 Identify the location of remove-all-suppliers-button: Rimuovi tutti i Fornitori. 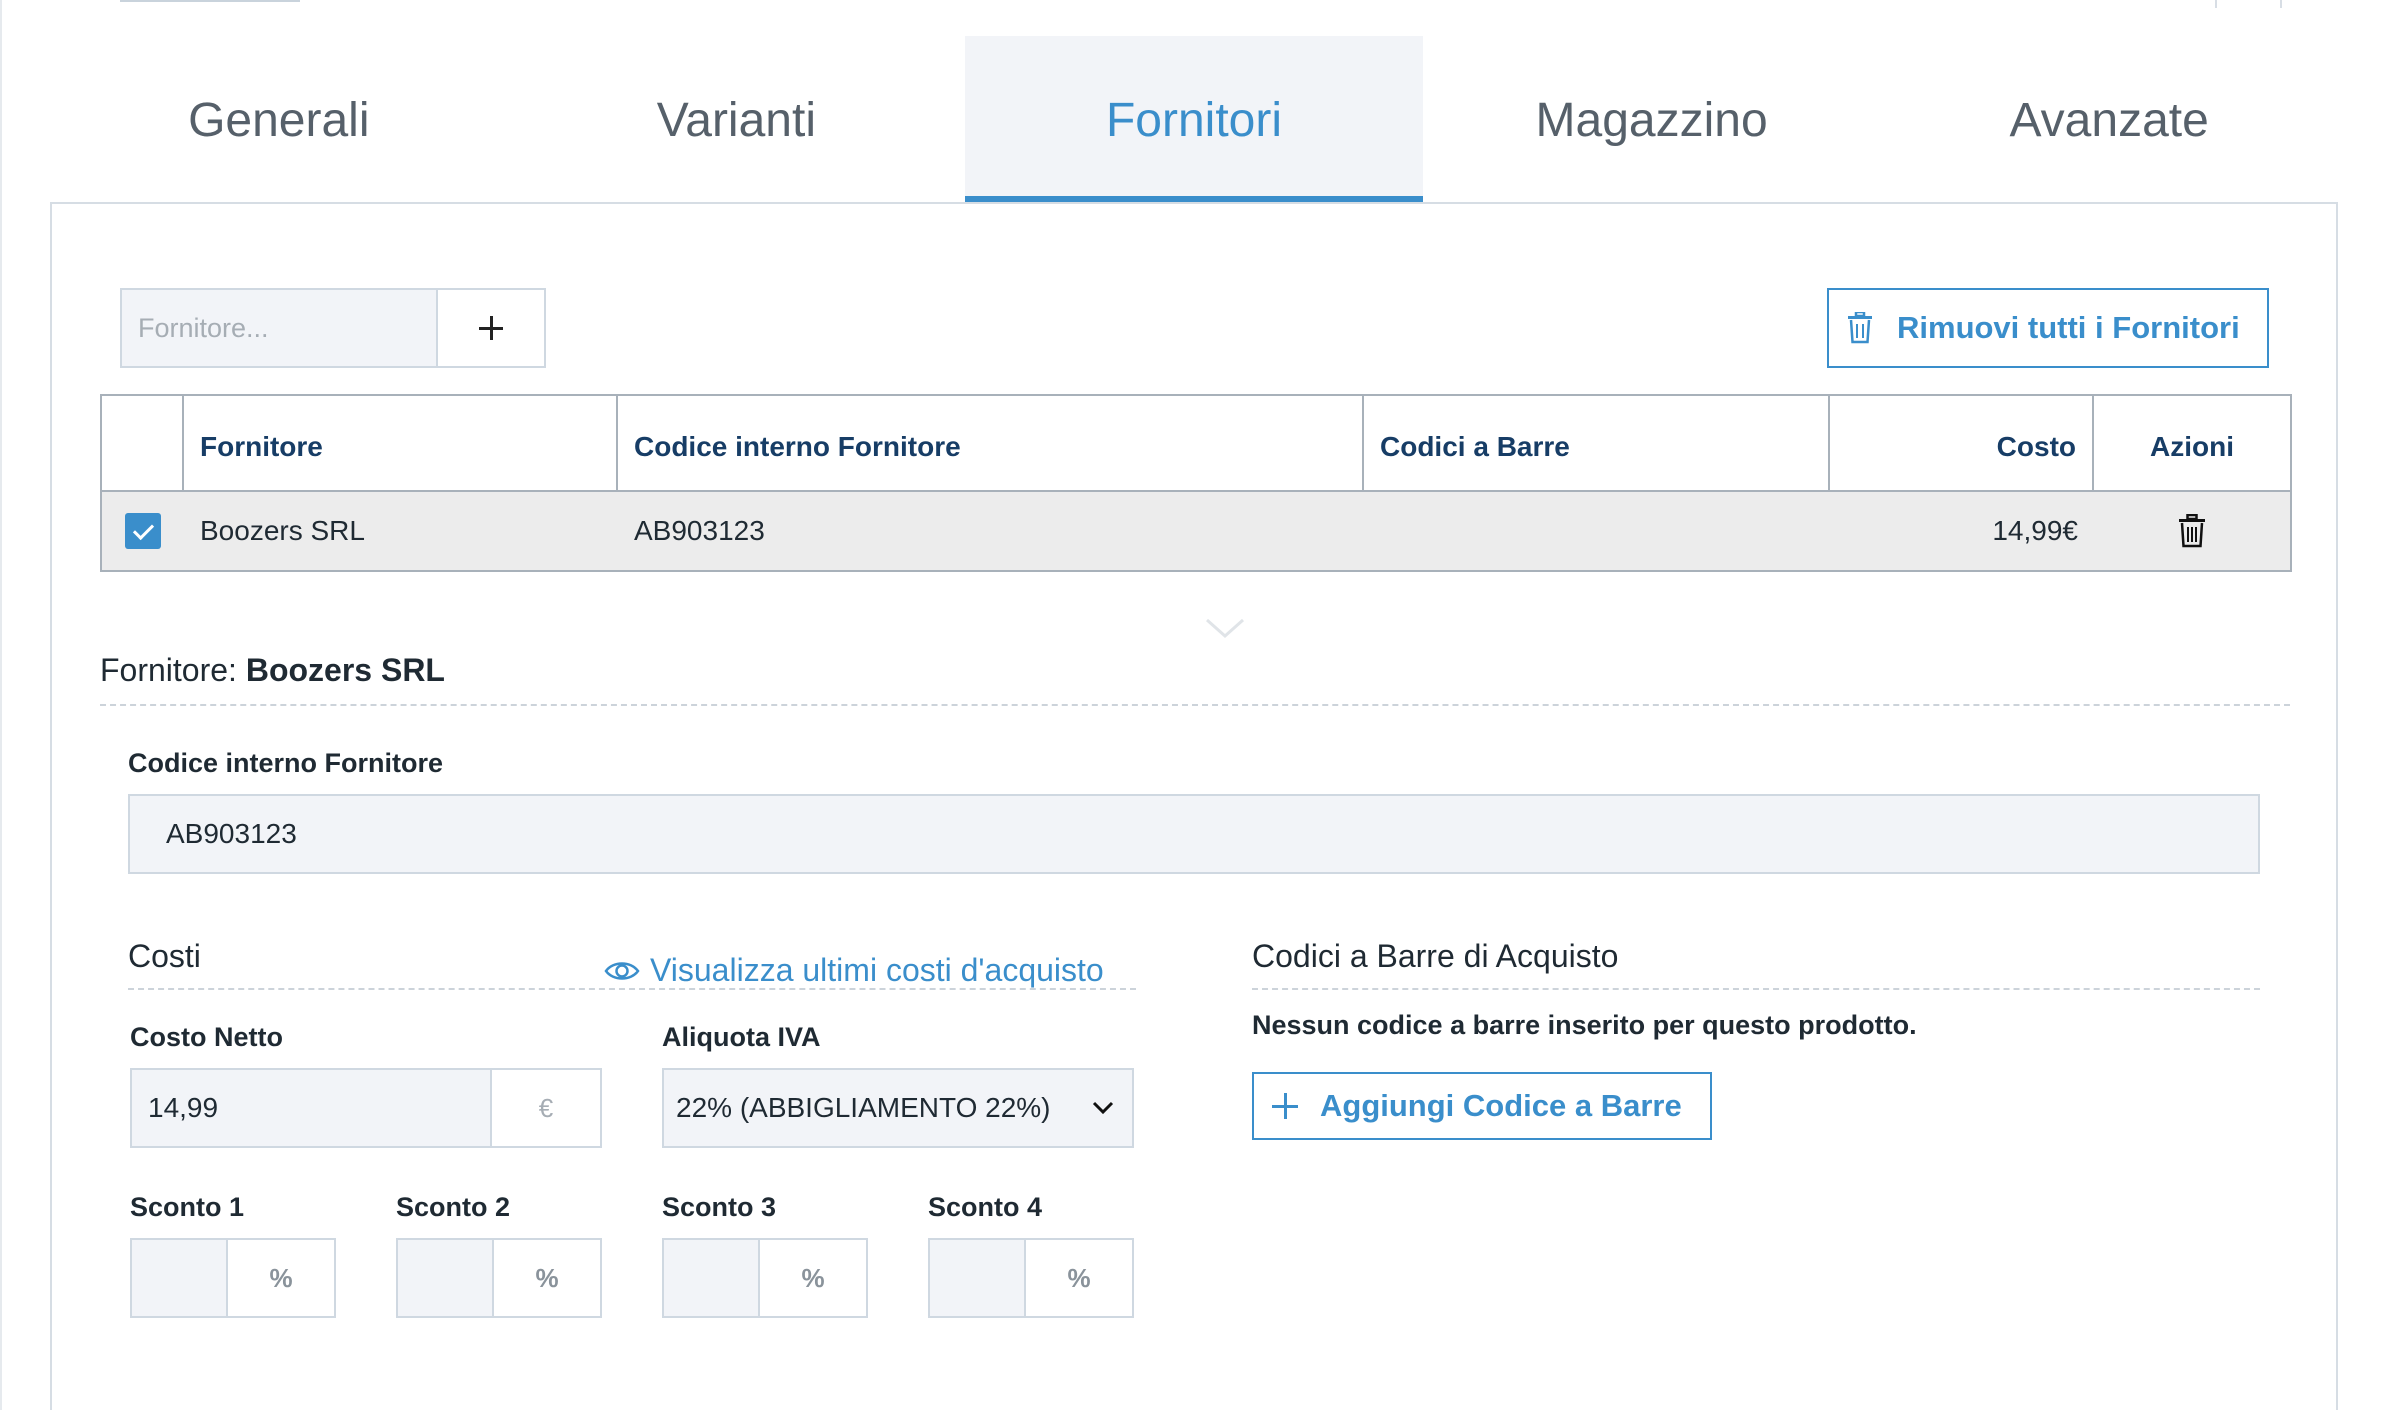
(2048, 328).